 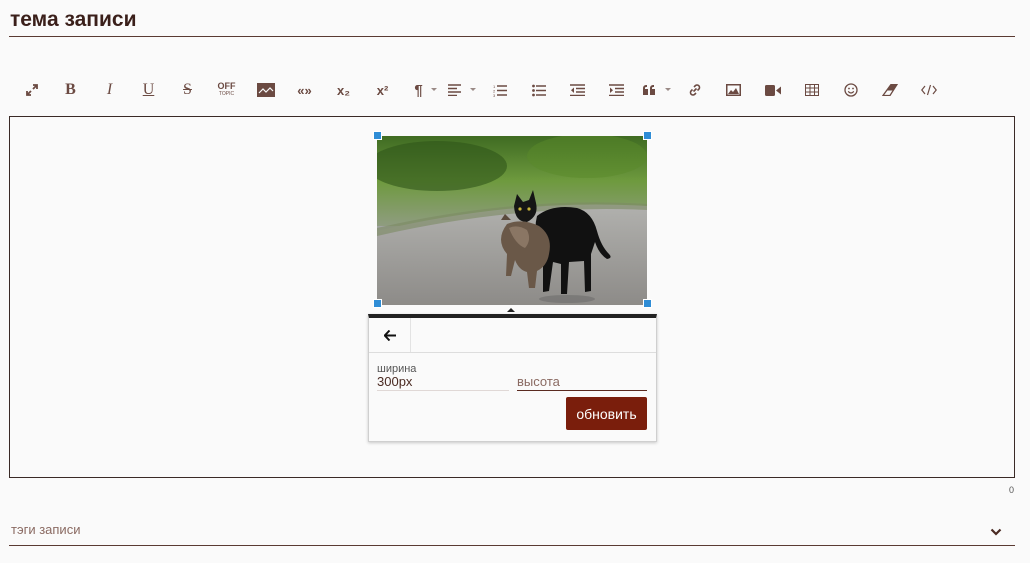 I want to click on ordered-list-button: 123, so click(x=499, y=90).